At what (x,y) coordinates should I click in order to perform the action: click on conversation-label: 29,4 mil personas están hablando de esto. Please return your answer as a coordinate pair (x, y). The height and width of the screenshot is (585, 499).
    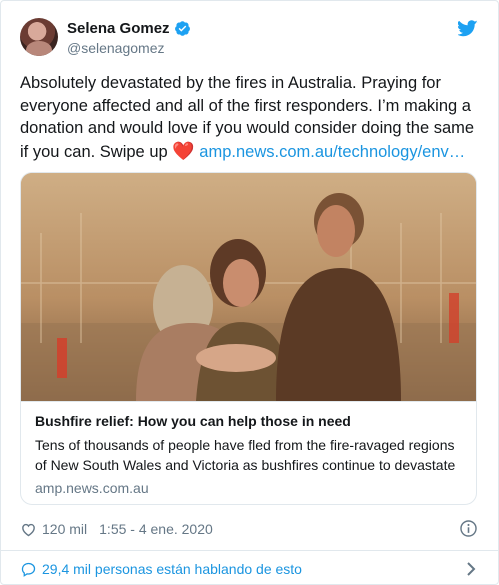
    Looking at the image, I should click on (172, 569).